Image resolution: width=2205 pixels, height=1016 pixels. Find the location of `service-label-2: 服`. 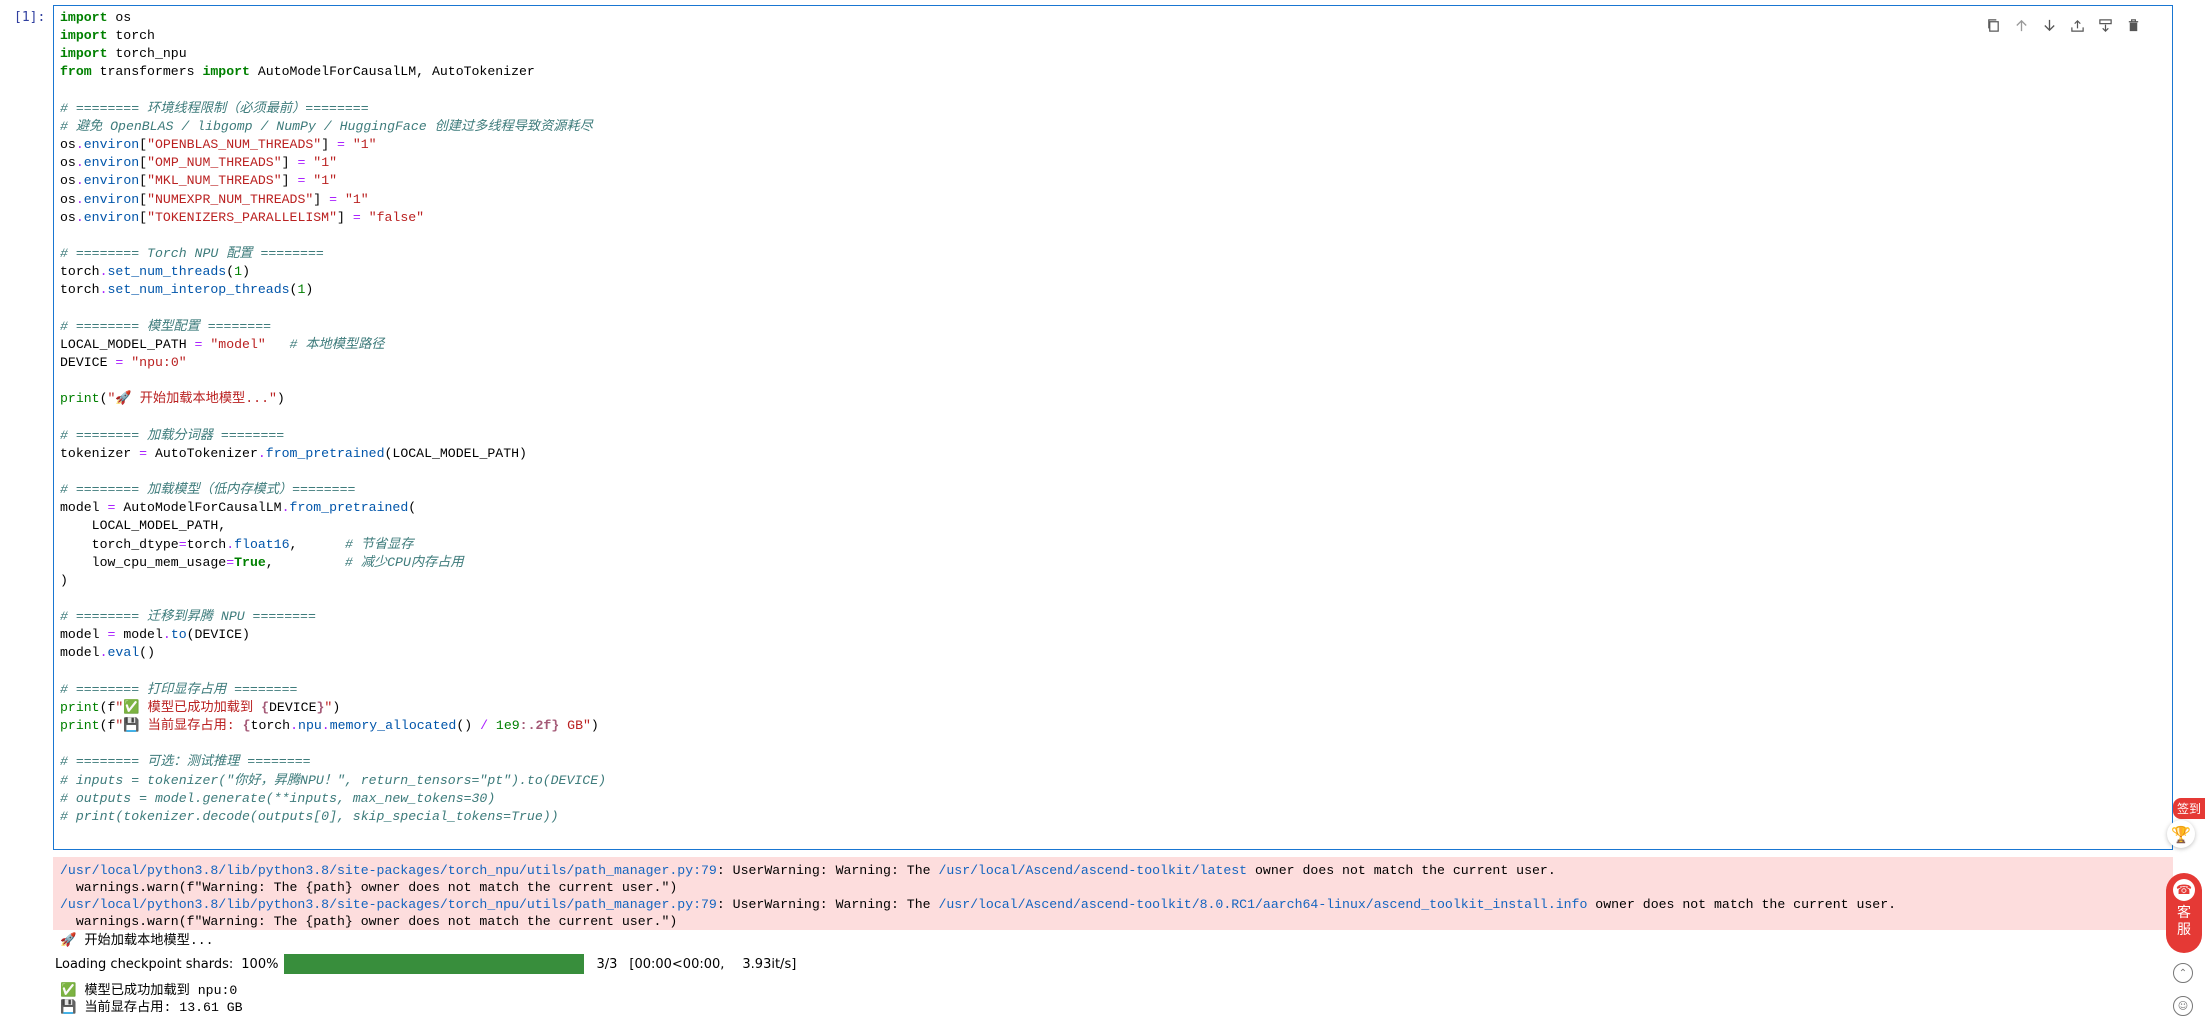

service-label-2: 服 is located at coordinates (2184, 930).